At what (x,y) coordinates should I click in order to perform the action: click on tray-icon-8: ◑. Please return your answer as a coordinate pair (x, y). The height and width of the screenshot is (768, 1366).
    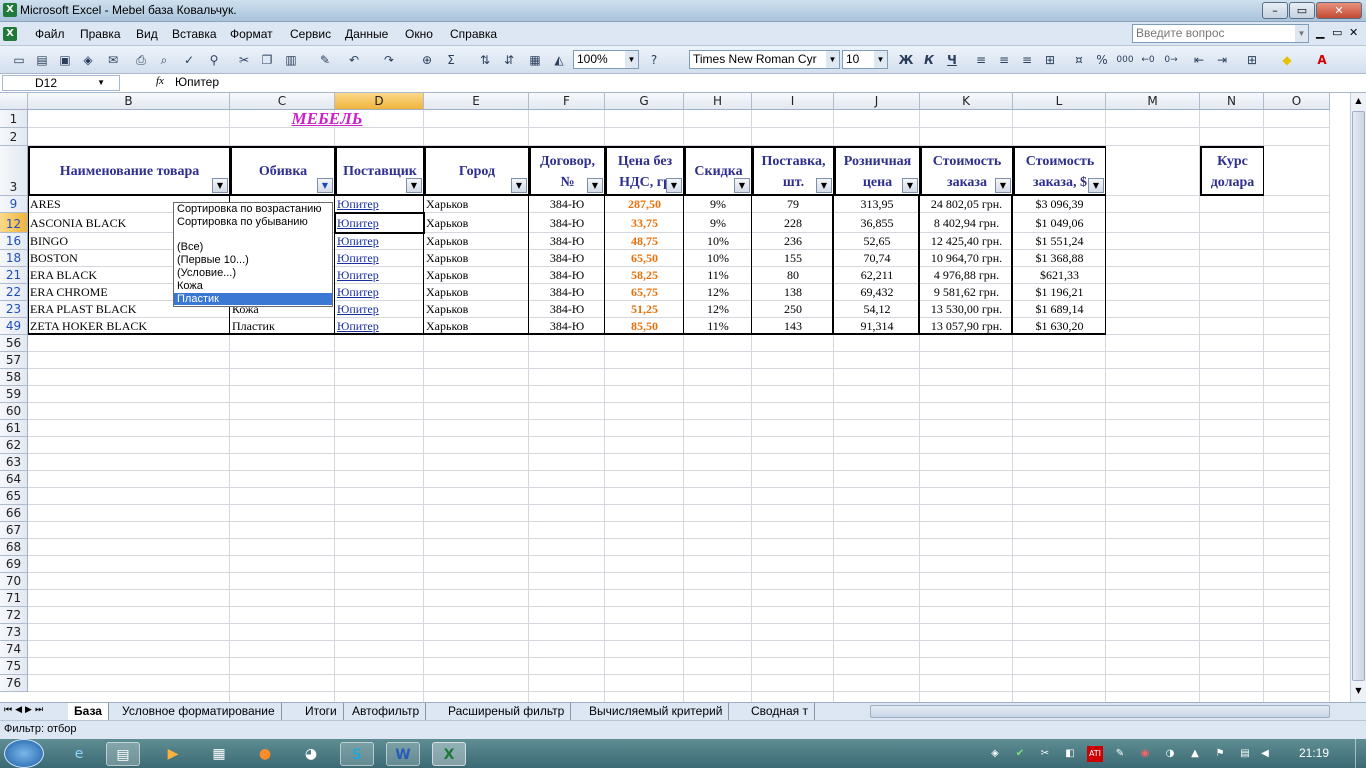
    Looking at the image, I should click on (1170, 754).